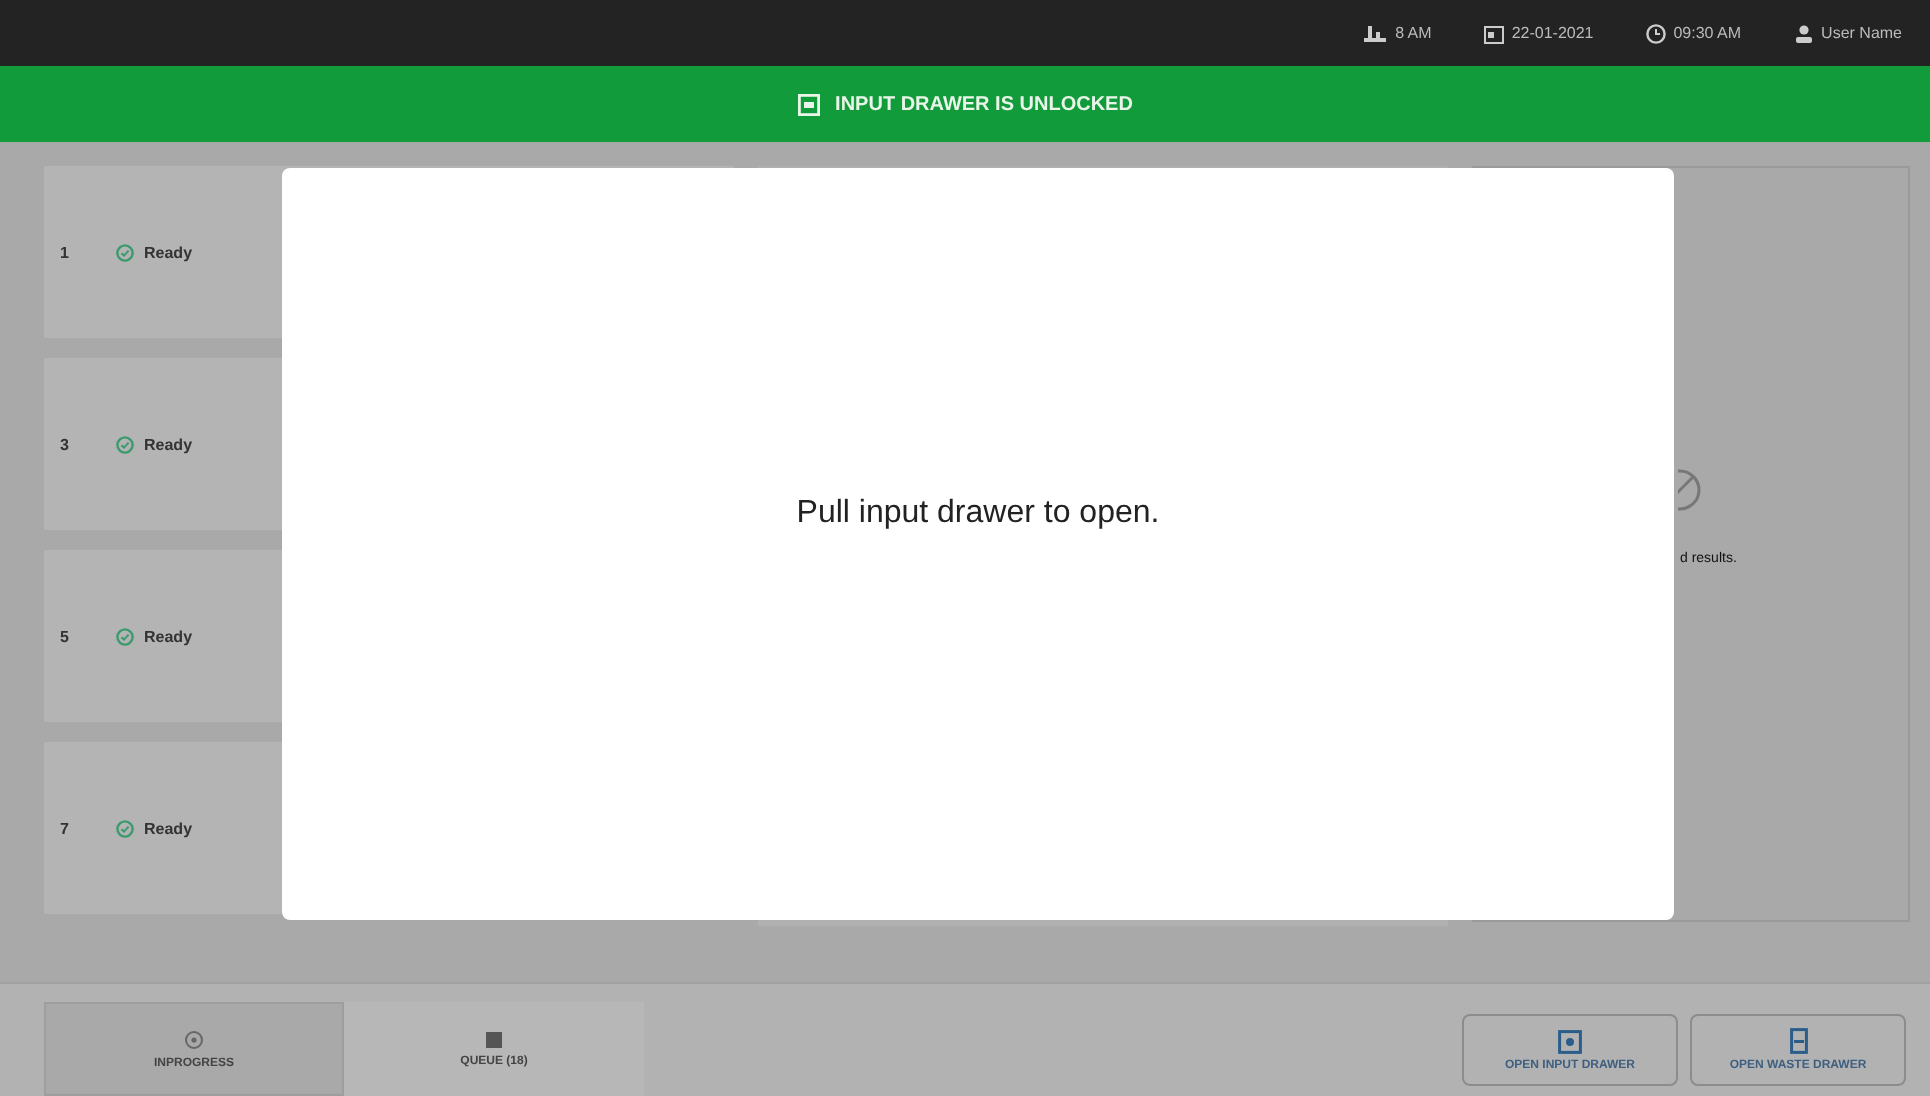 The image size is (1930, 1096). What do you see at coordinates (65, 636) in the screenshot?
I see `slot-number: 5` at bounding box center [65, 636].